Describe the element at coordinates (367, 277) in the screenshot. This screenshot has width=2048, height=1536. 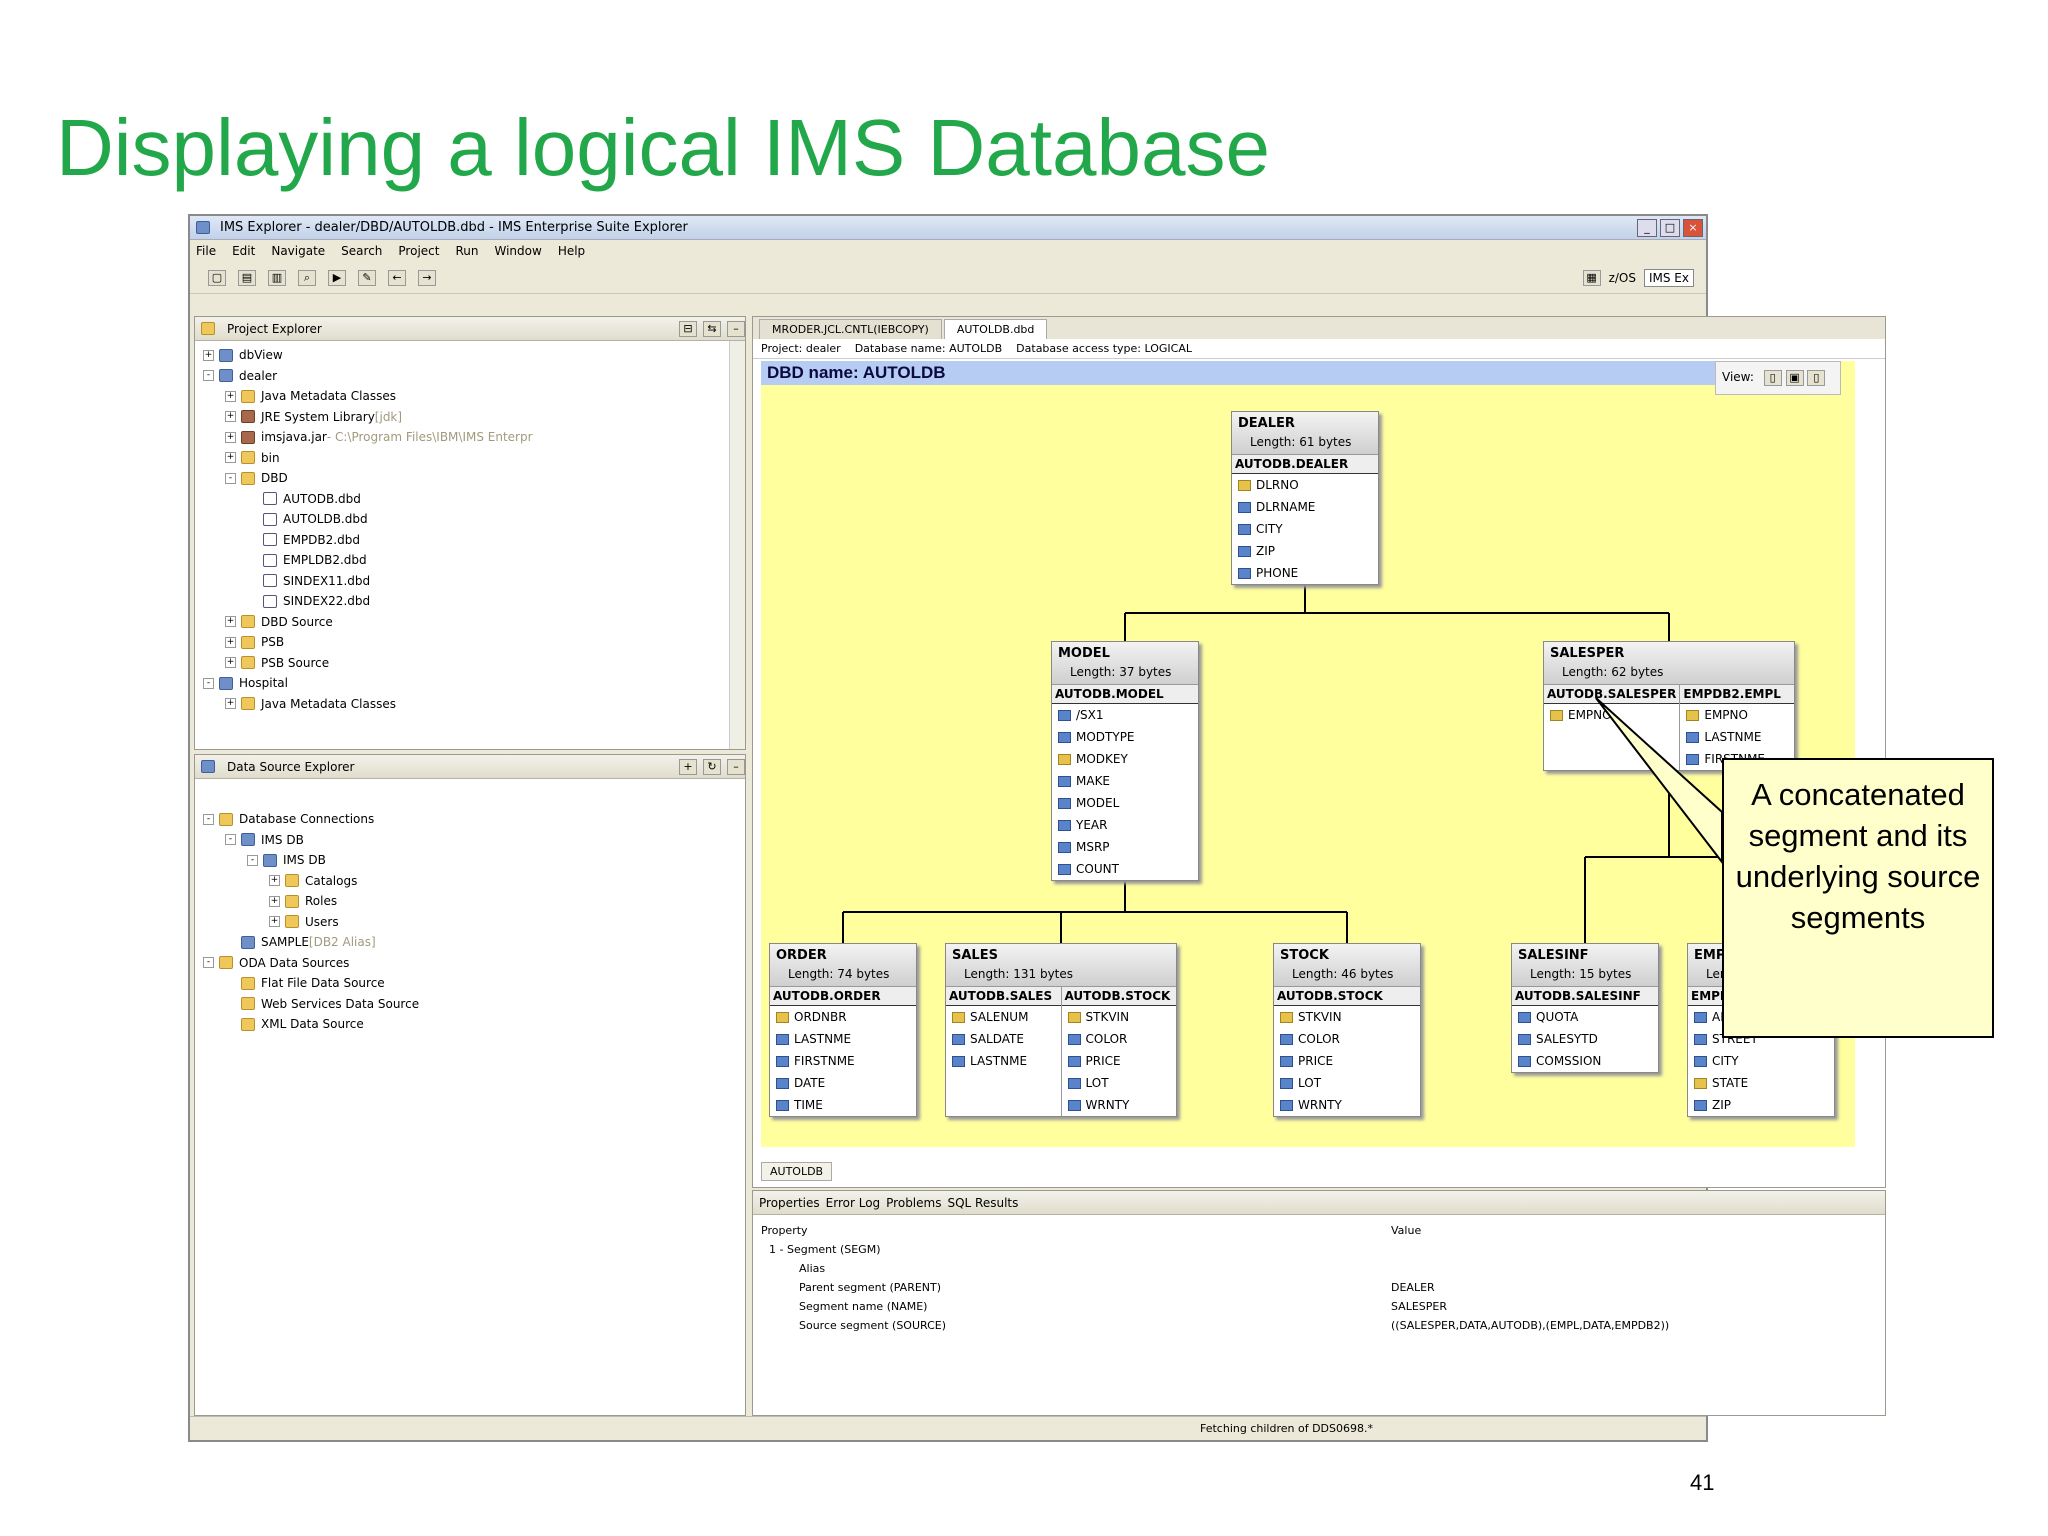
I see `edit-icon: ✎` at that location.